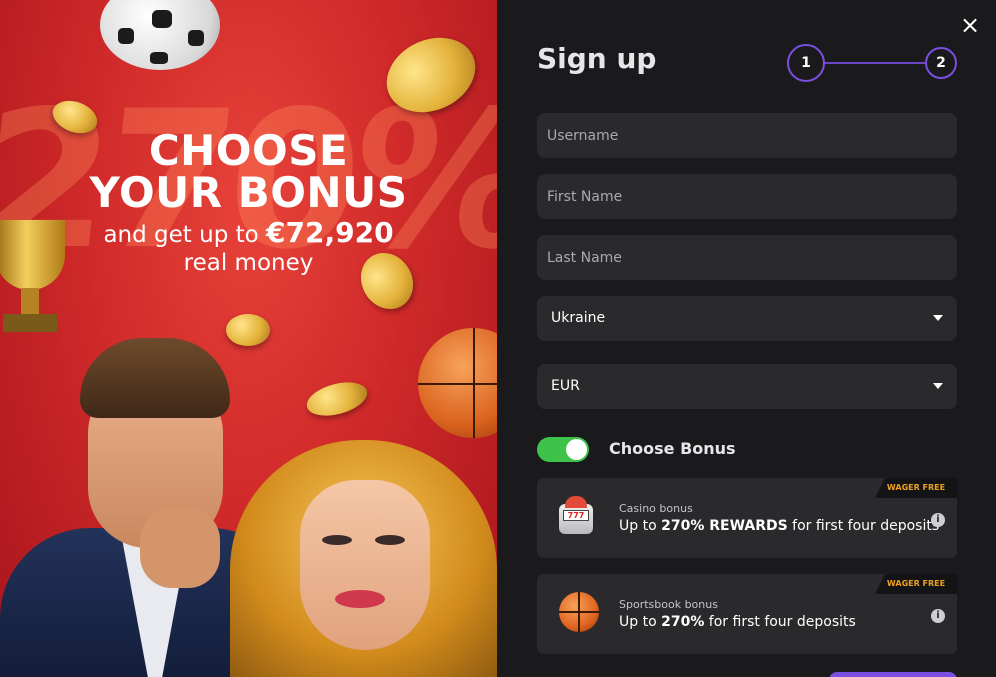  What do you see at coordinates (578, 318) in the screenshot?
I see `country-value: Ukraine` at bounding box center [578, 318].